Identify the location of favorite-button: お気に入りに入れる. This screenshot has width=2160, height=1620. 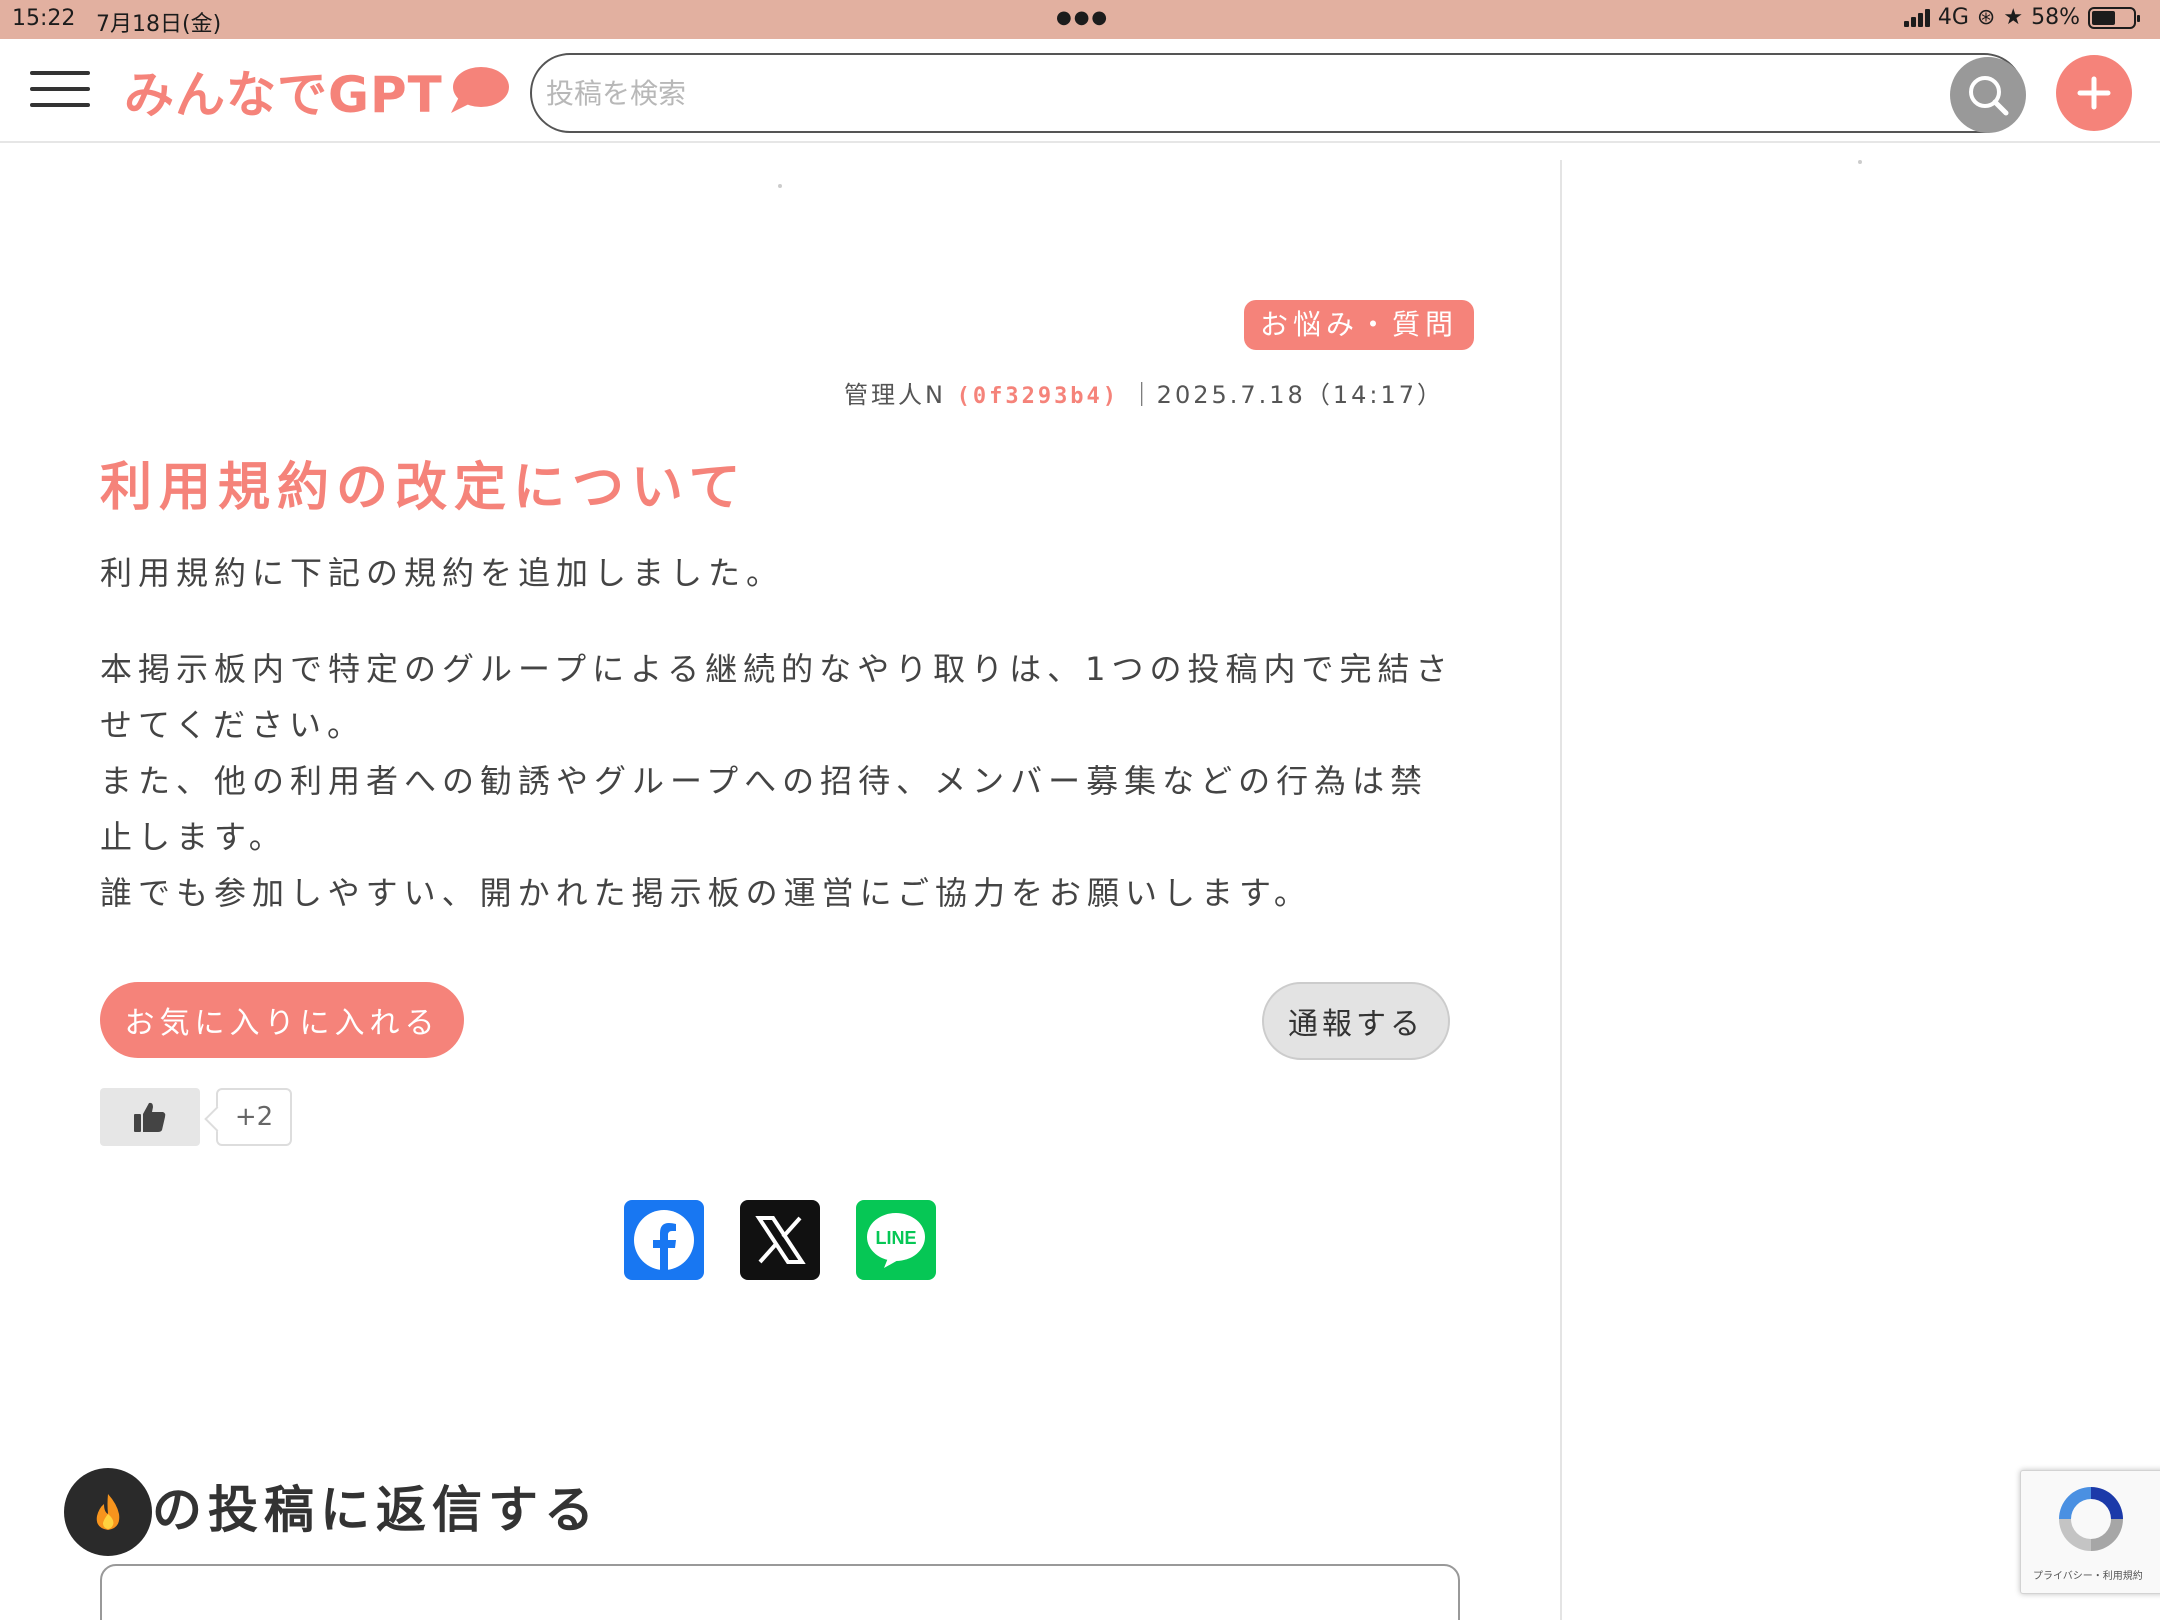
(282, 1020).